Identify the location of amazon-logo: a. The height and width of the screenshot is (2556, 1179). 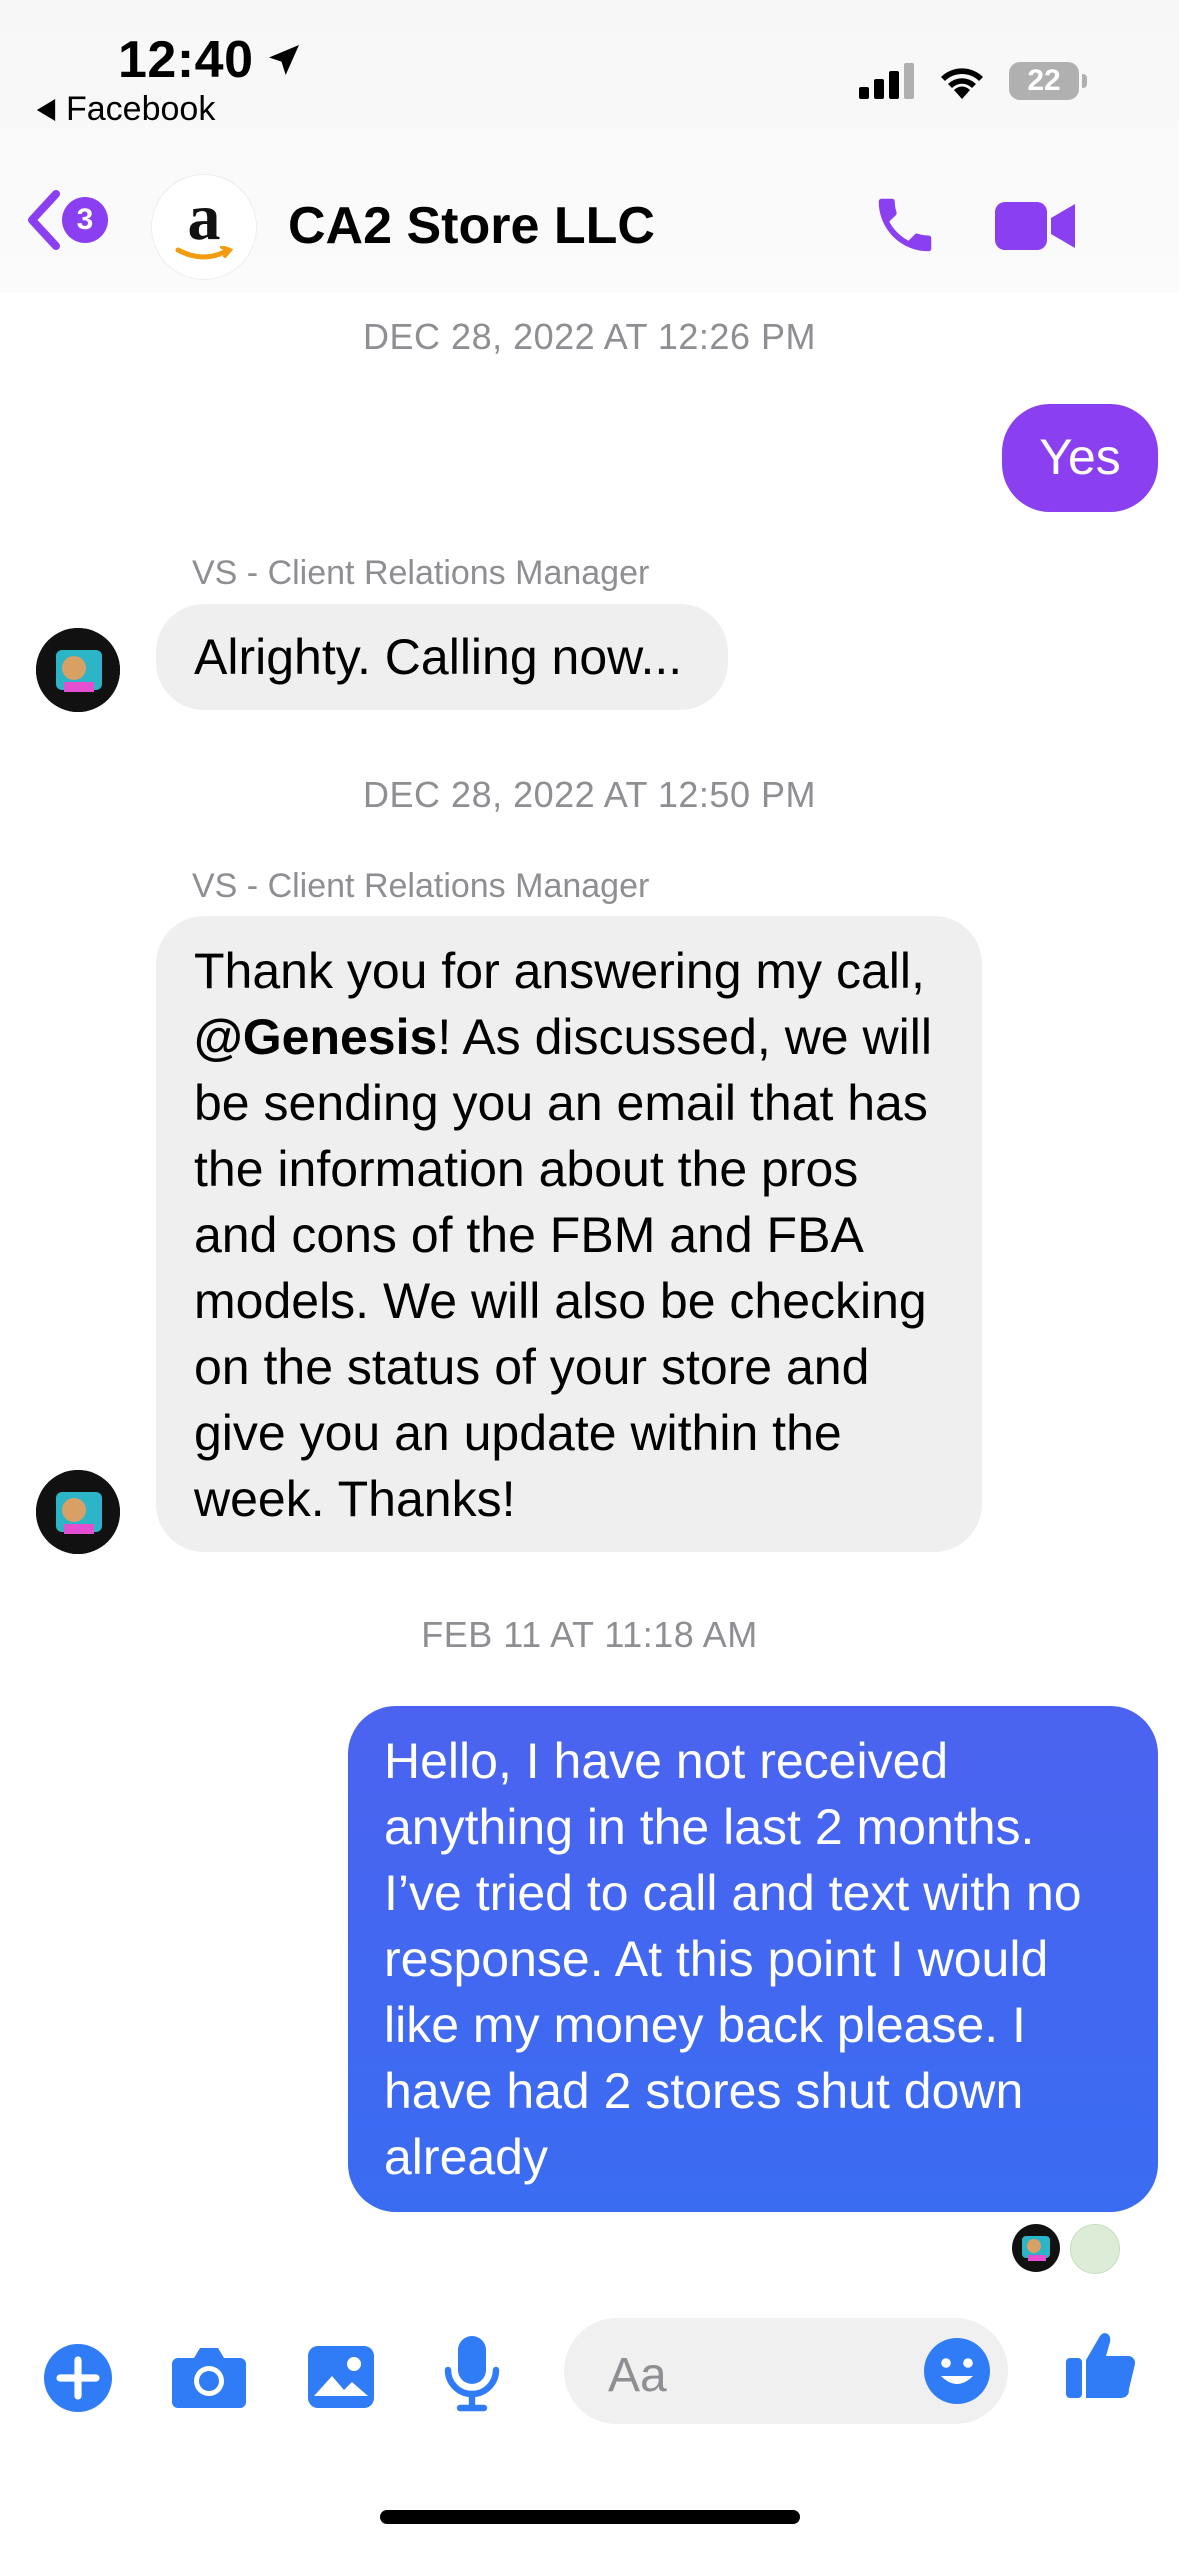
(204, 217).